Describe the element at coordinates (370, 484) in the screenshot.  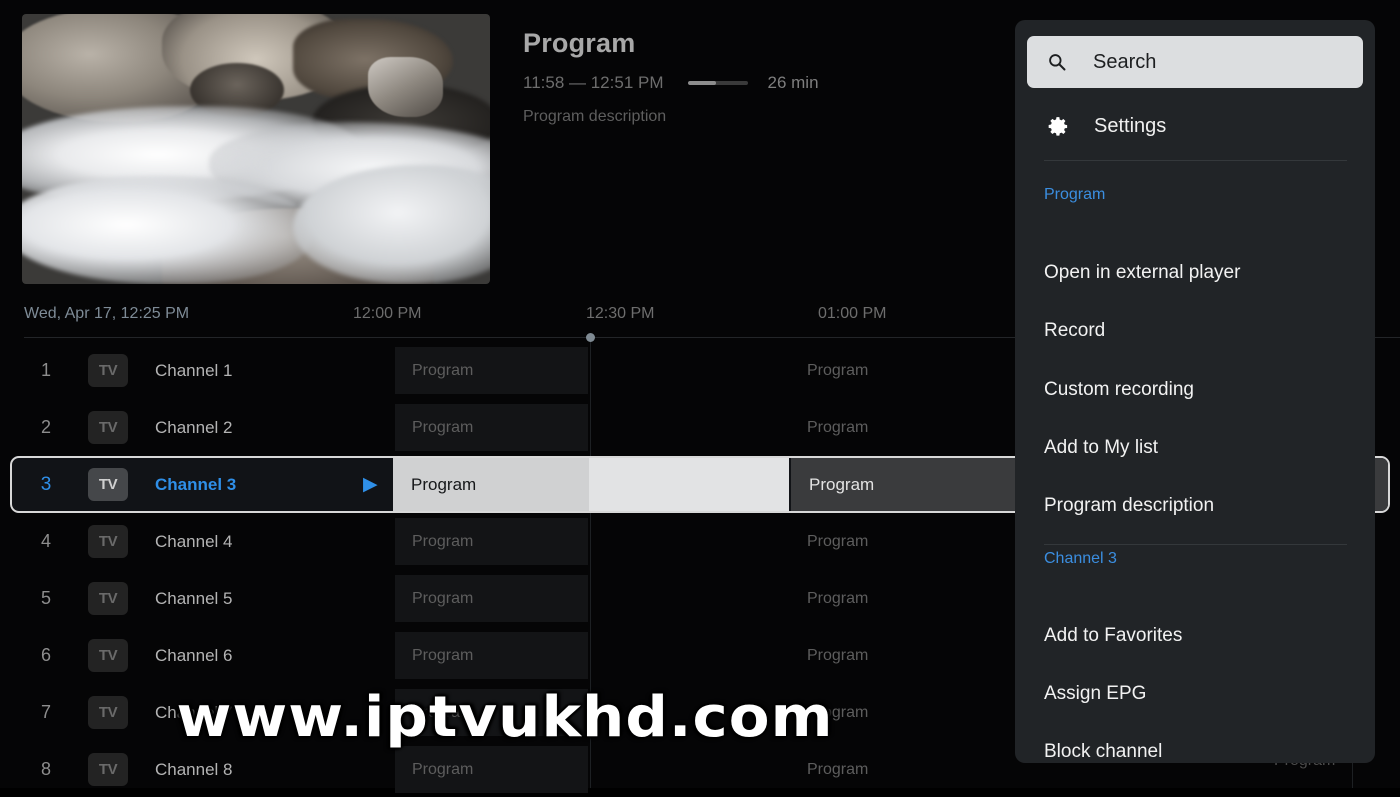
I see `play-icon: ▶` at that location.